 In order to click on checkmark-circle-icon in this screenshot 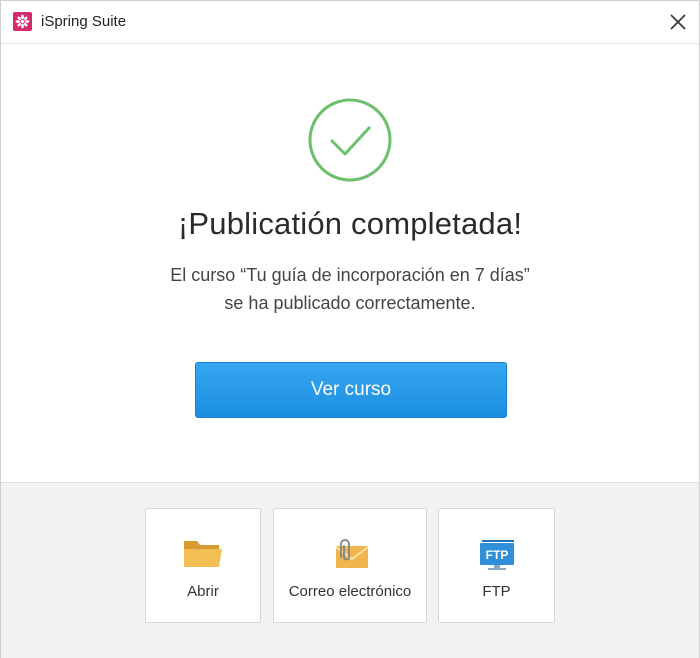, I will do `click(350, 140)`.